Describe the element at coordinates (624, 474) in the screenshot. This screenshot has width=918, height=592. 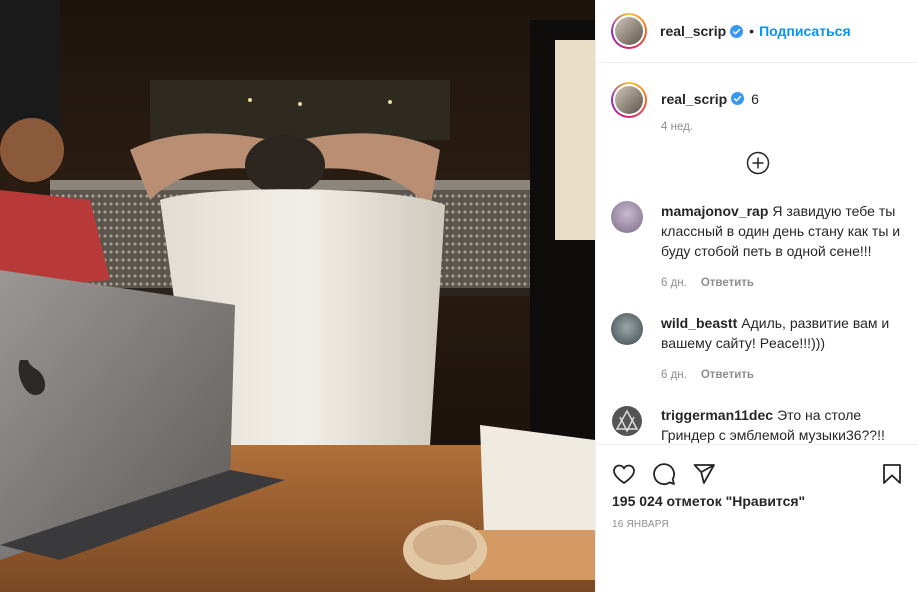
I see `heart-icon` at that location.